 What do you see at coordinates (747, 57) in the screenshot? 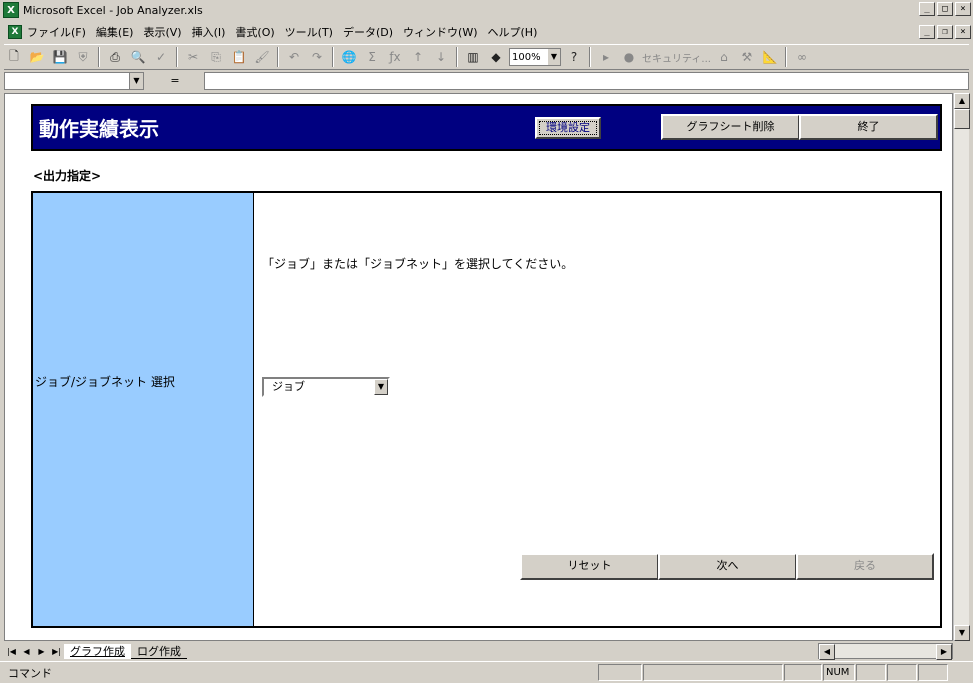
I see `visual-basic-icon: ⚒` at bounding box center [747, 57].